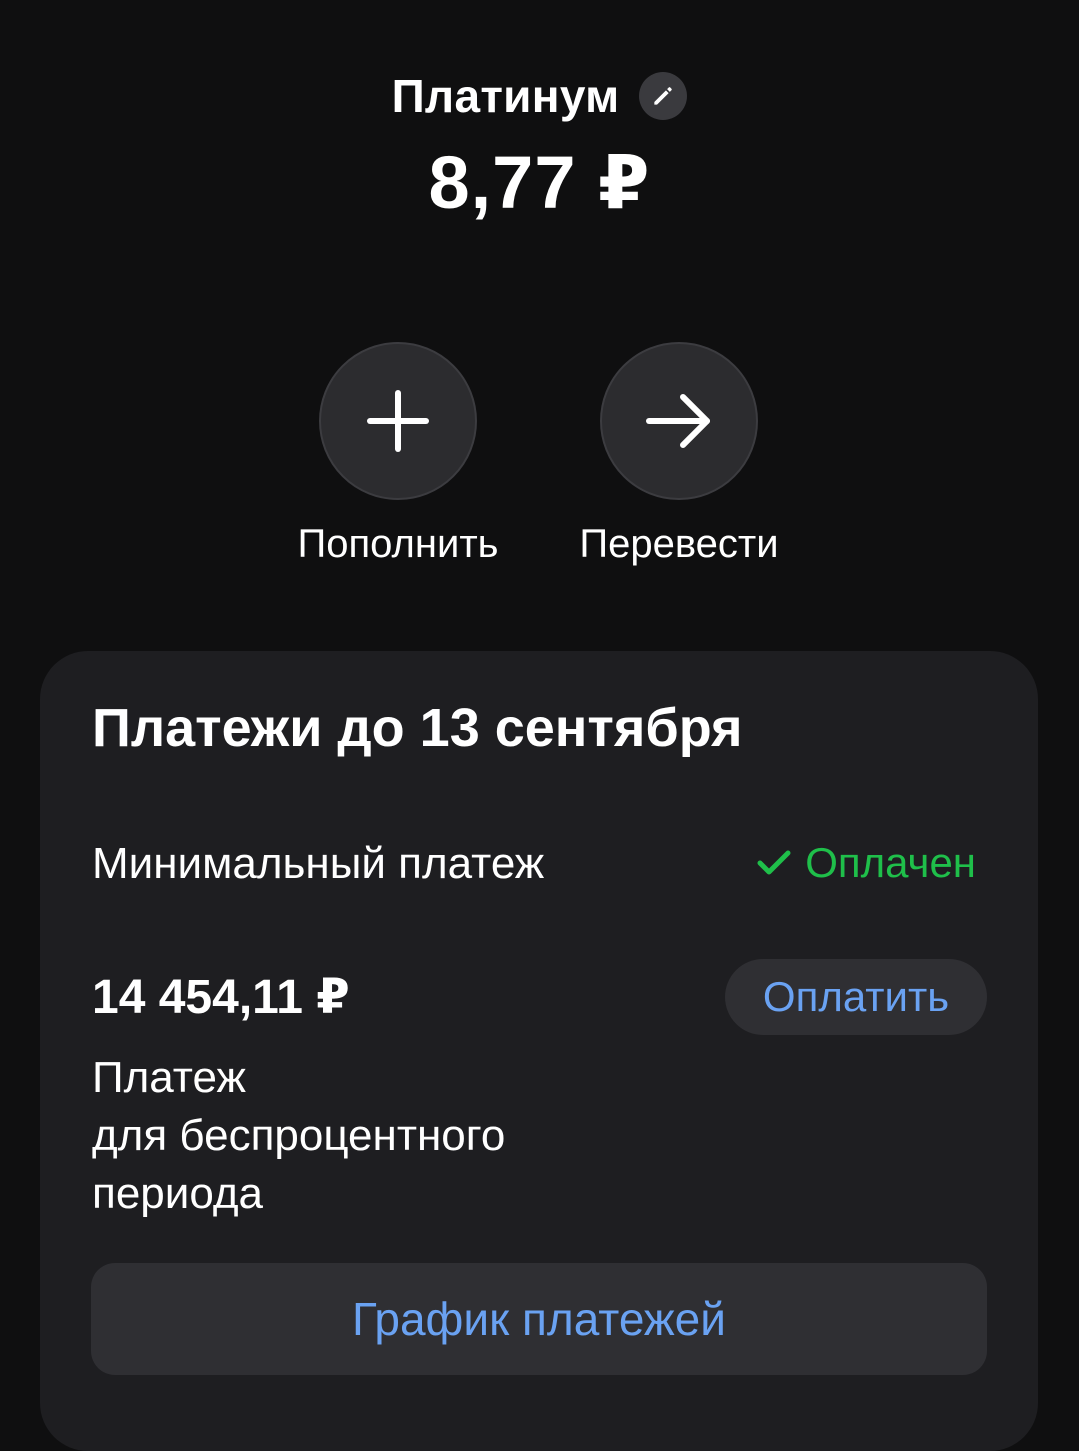  I want to click on edit-account-name-button, so click(663, 96).